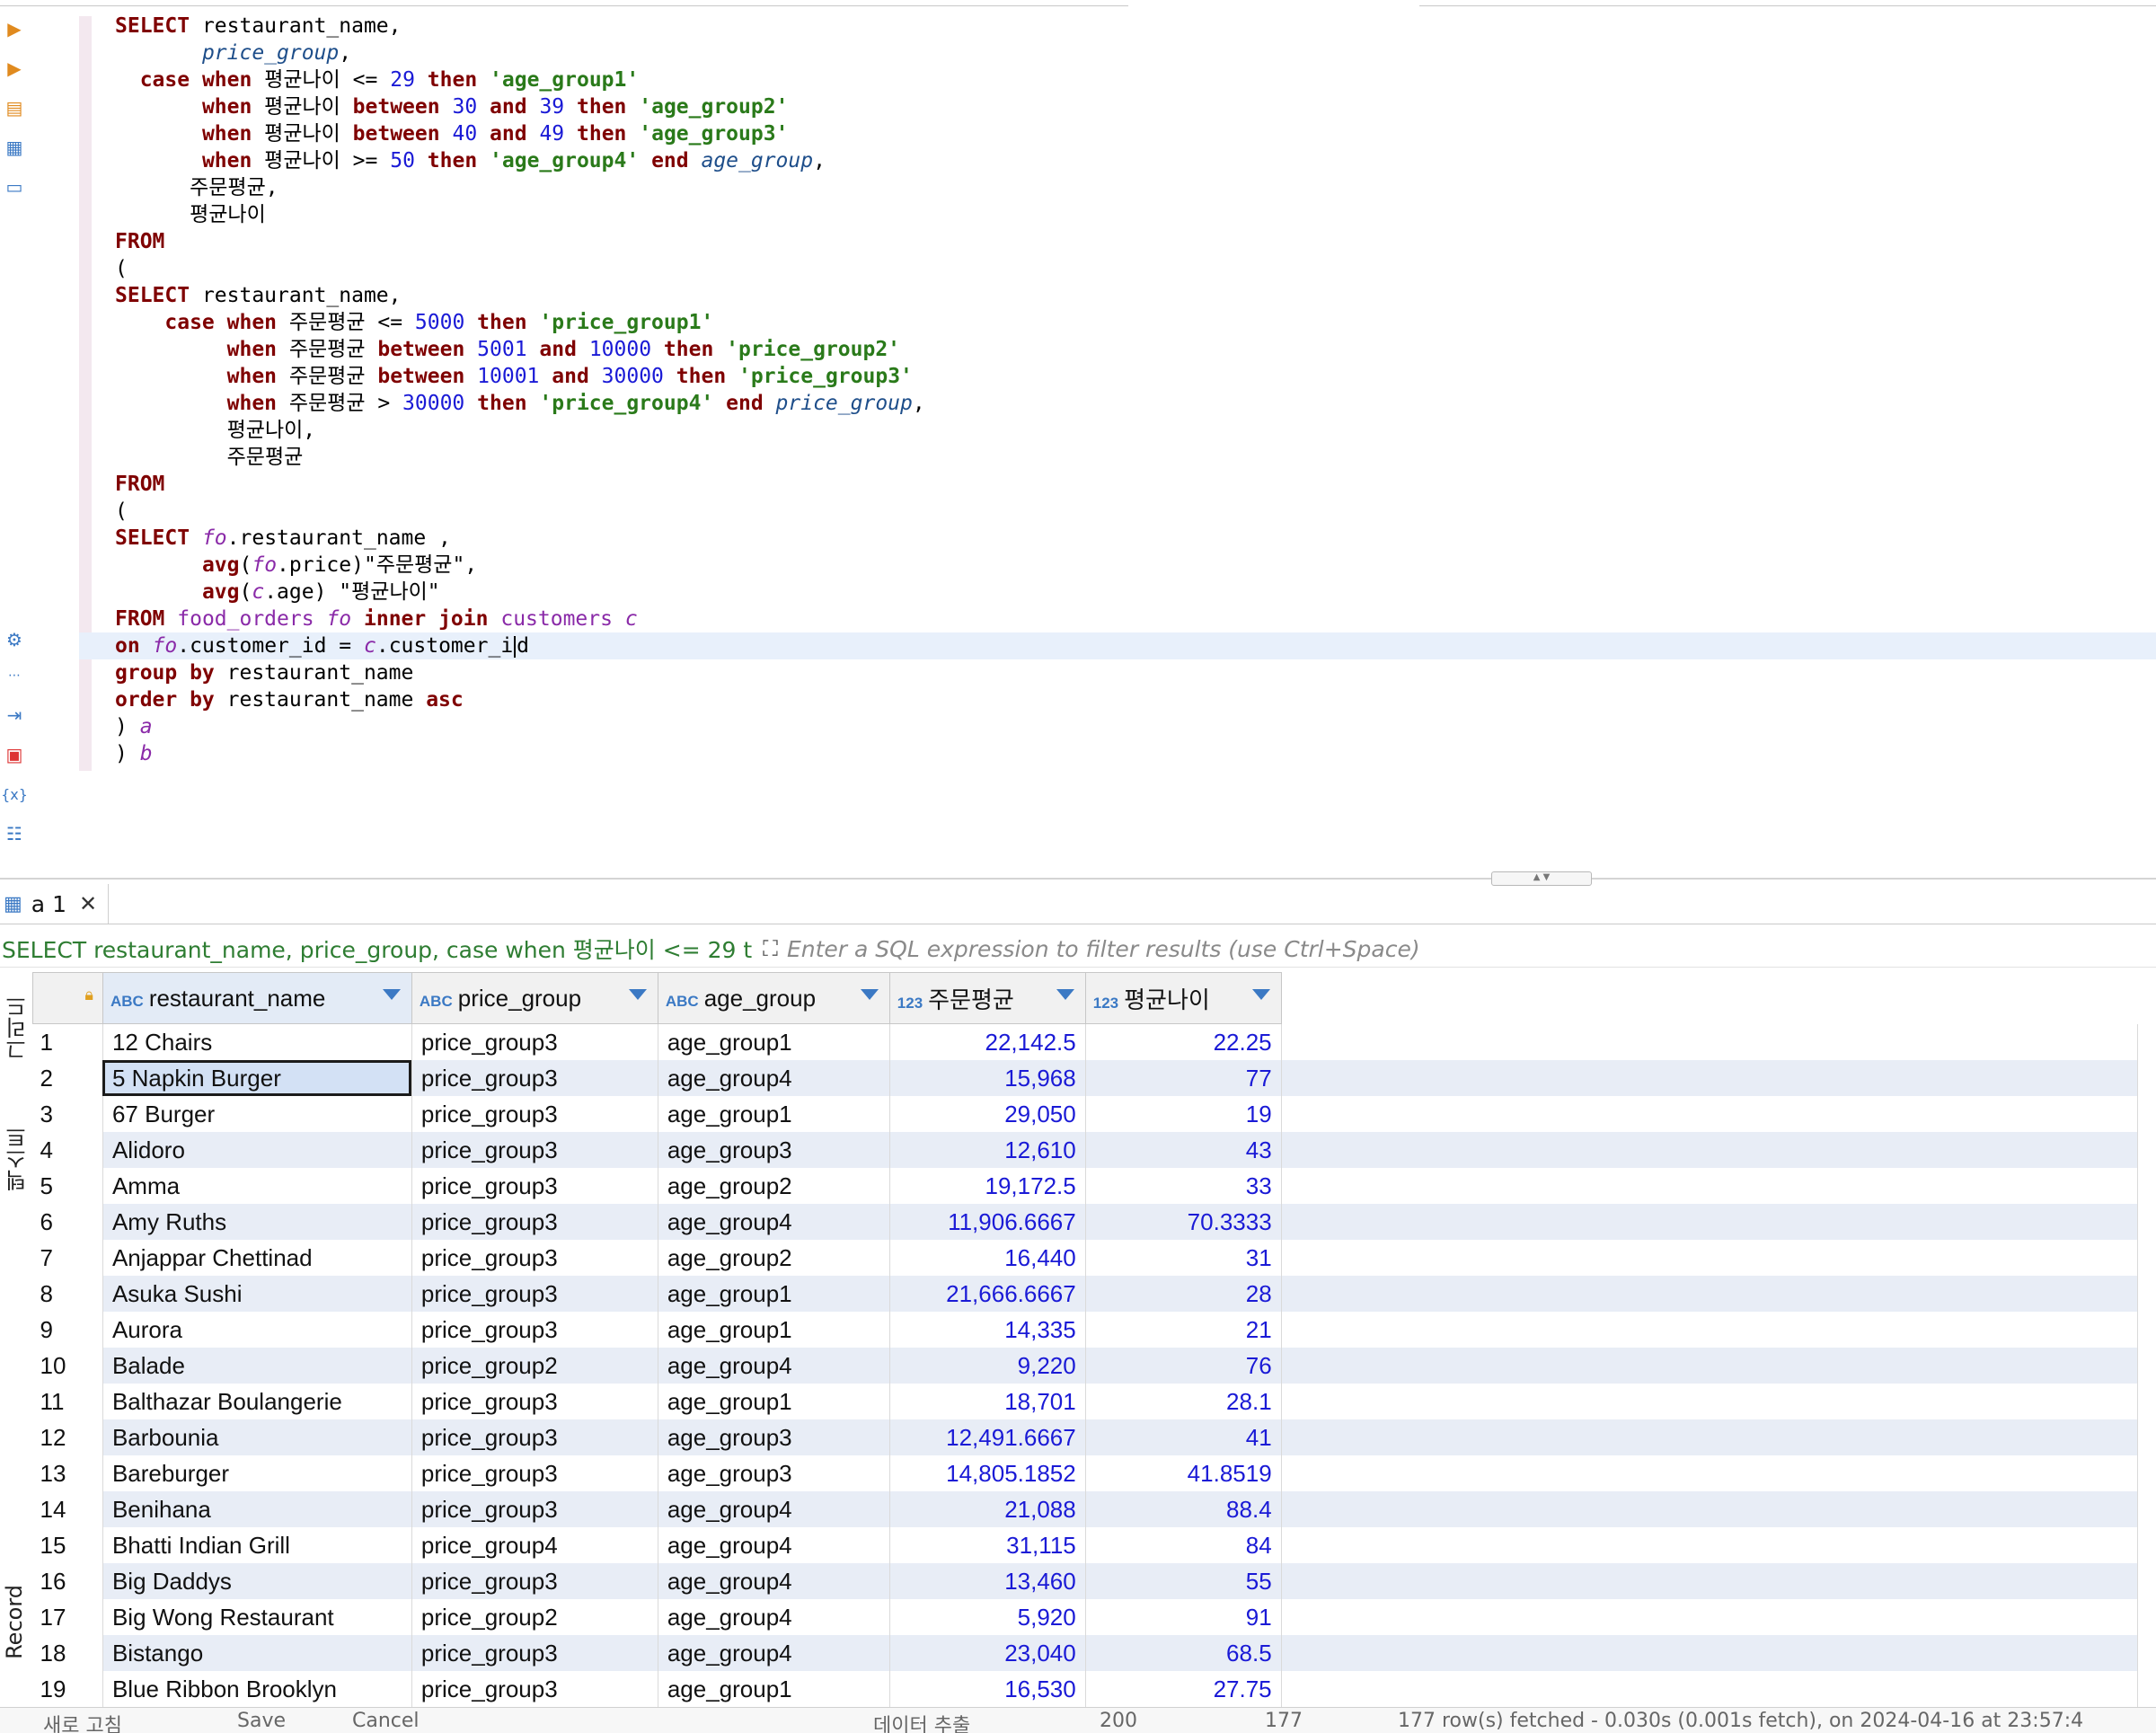  What do you see at coordinates (534, 998) in the screenshot?
I see `column-header-price-group: ABC price_group` at bounding box center [534, 998].